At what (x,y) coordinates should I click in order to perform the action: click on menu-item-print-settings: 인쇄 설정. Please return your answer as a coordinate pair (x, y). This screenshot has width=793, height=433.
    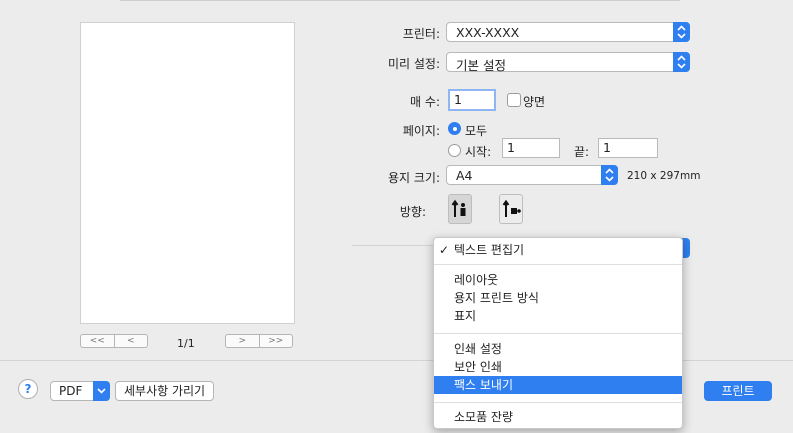
    Looking at the image, I should click on (558, 349).